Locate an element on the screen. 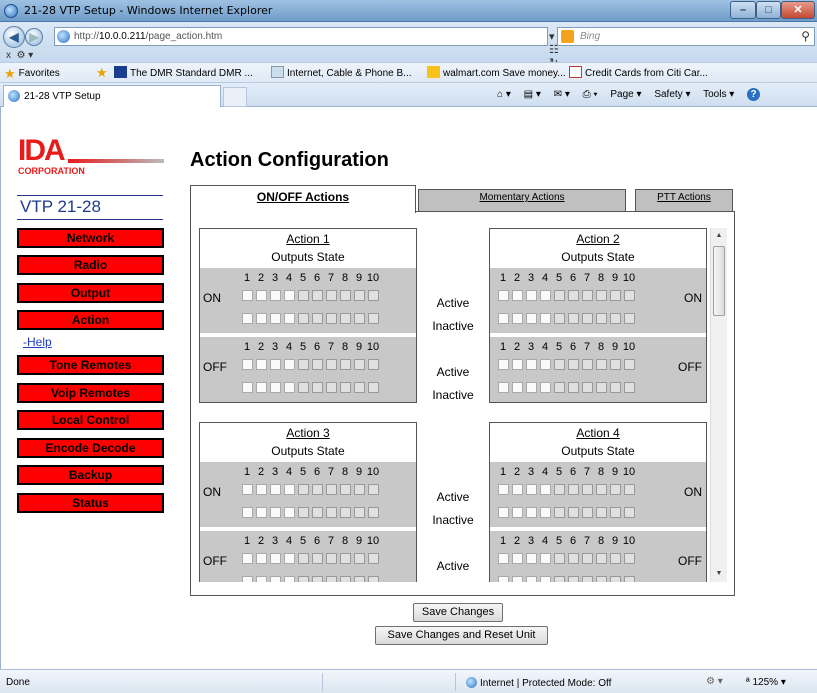 This screenshot has height=693, width=817. scroll-up-arrow-icon: ▲ is located at coordinates (719, 236).